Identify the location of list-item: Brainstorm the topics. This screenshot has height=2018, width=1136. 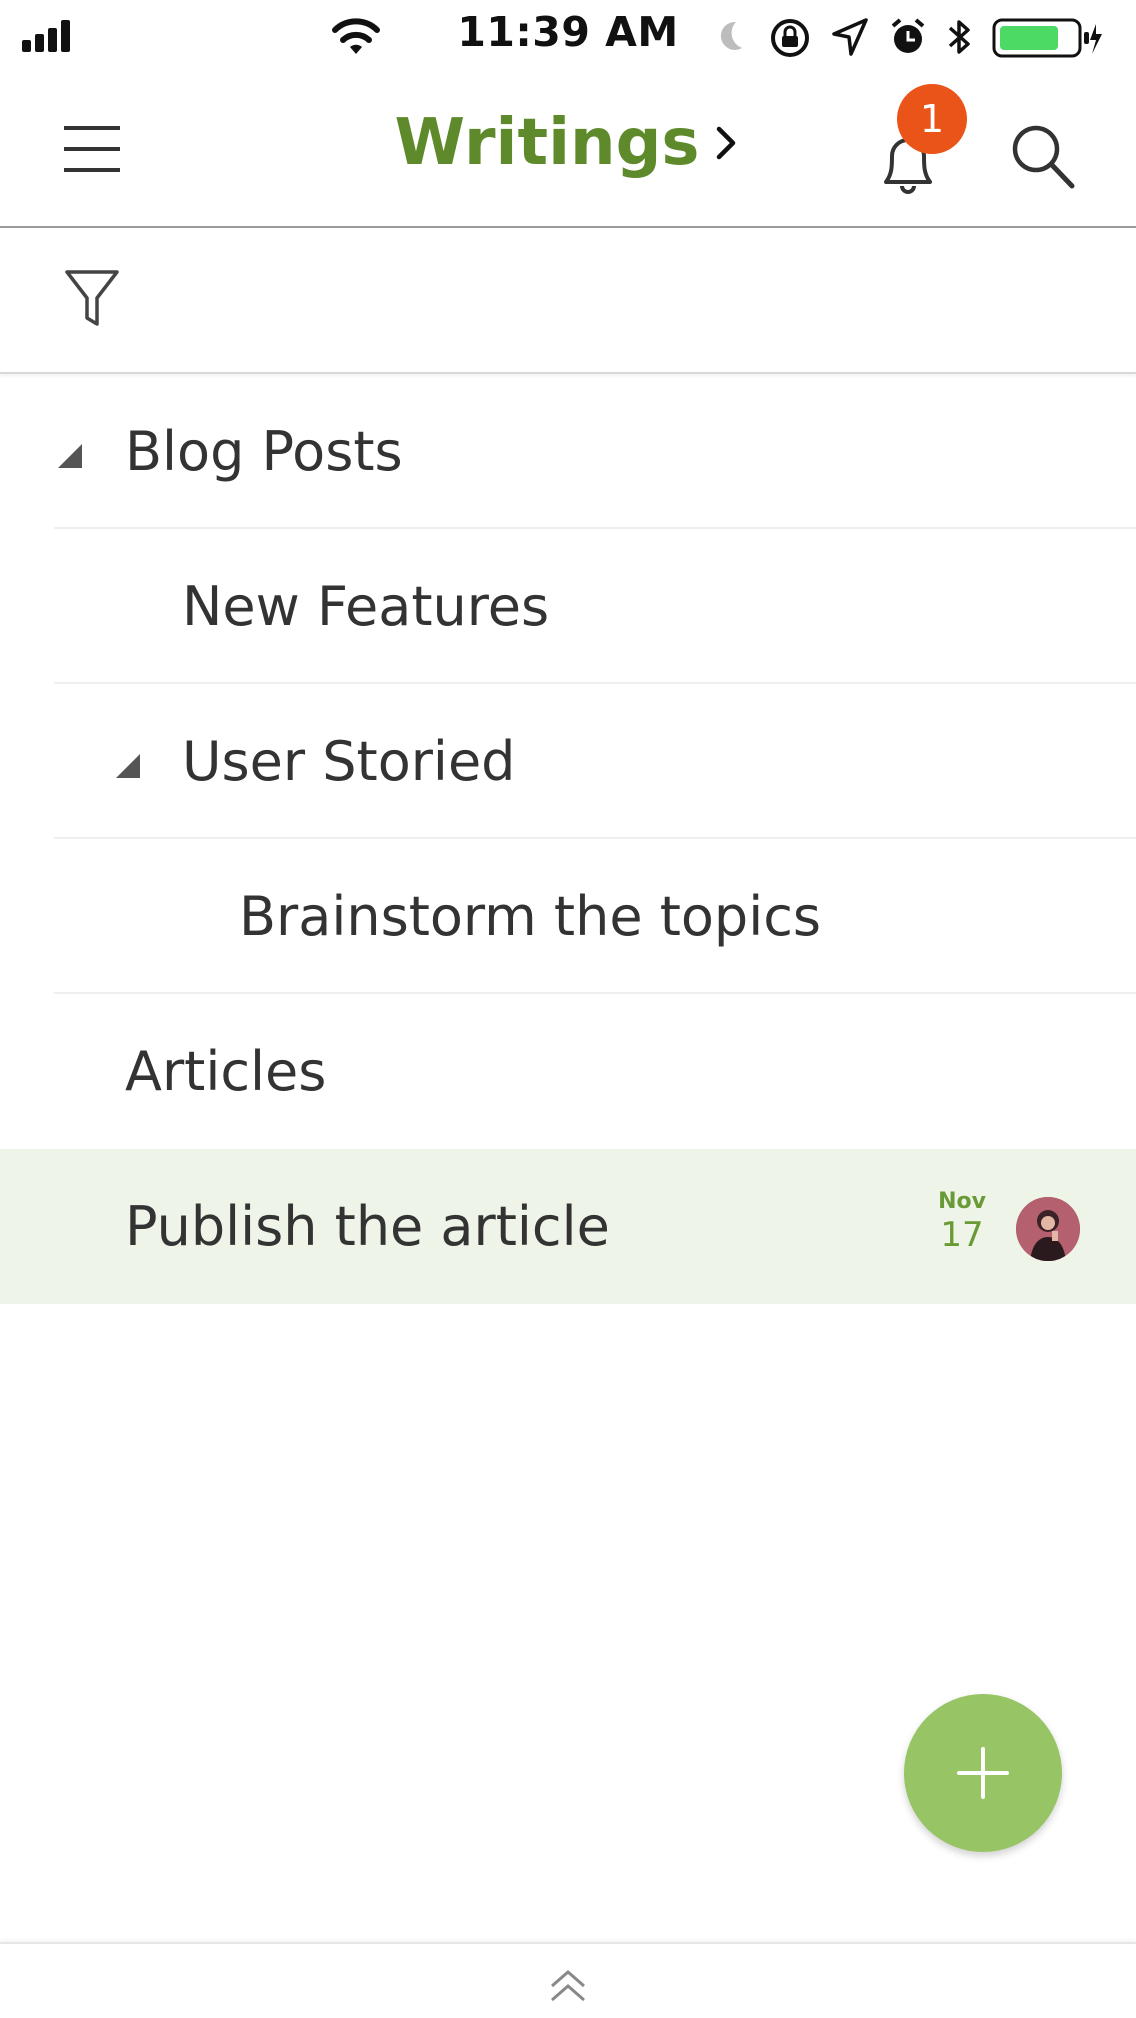
(568, 916).